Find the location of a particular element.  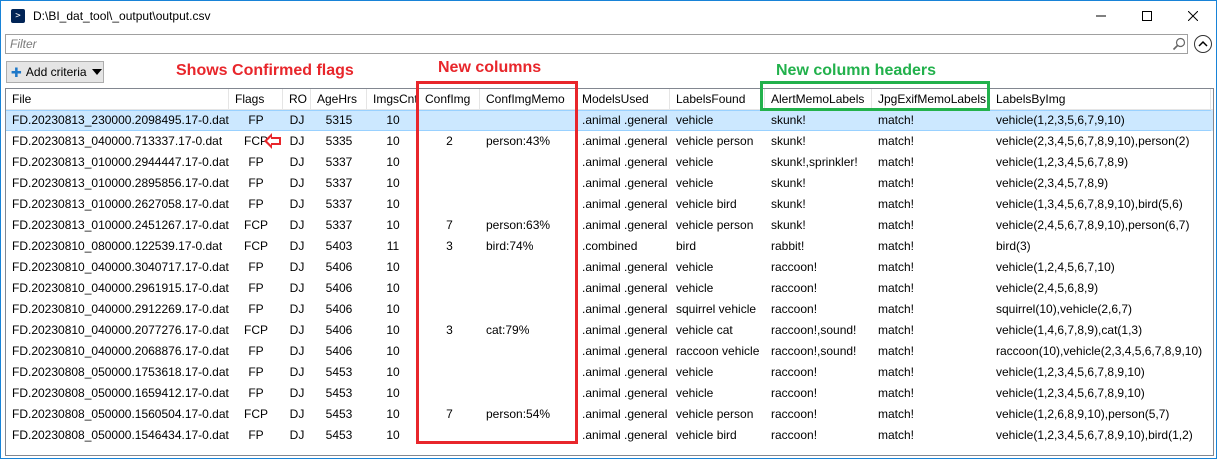

cell-labels-by-img: vehicle(1,2,3,4,5,6,7,8,9,10) is located at coordinates (1070, 393).